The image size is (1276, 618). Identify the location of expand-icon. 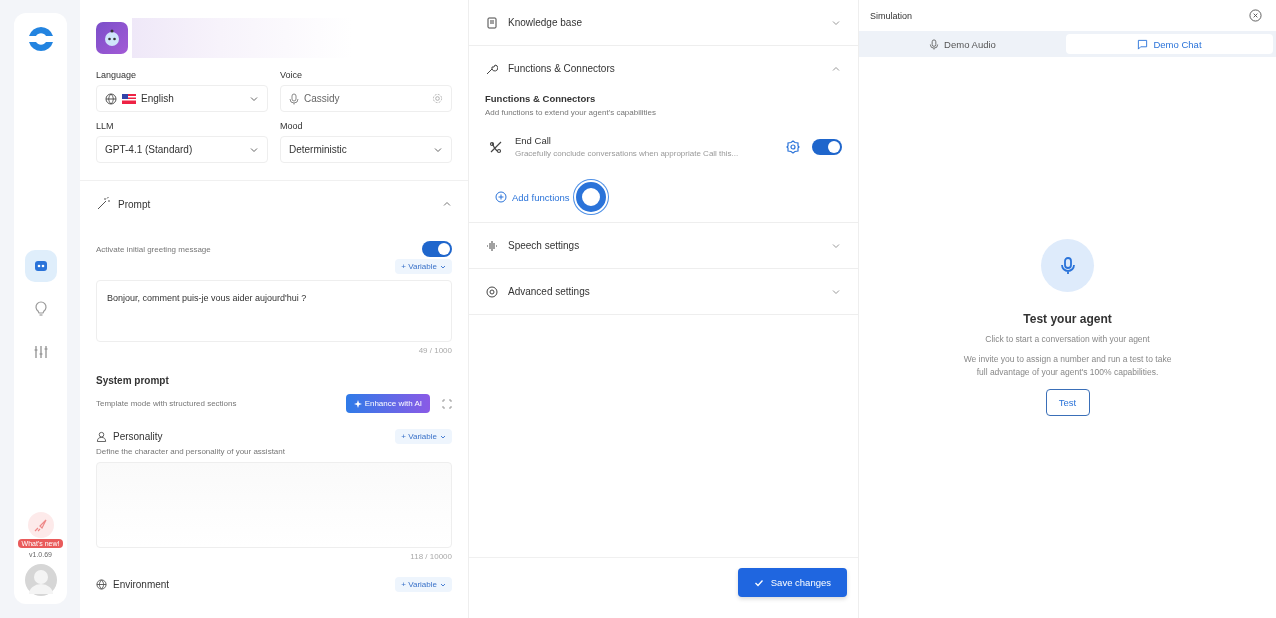
(447, 403).